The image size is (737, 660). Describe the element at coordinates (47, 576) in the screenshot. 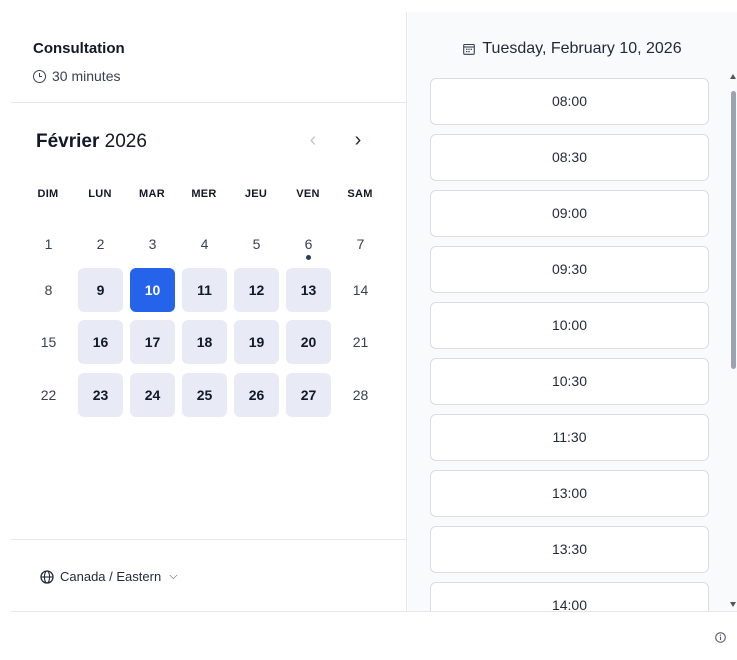

I see `globe-icon` at that location.